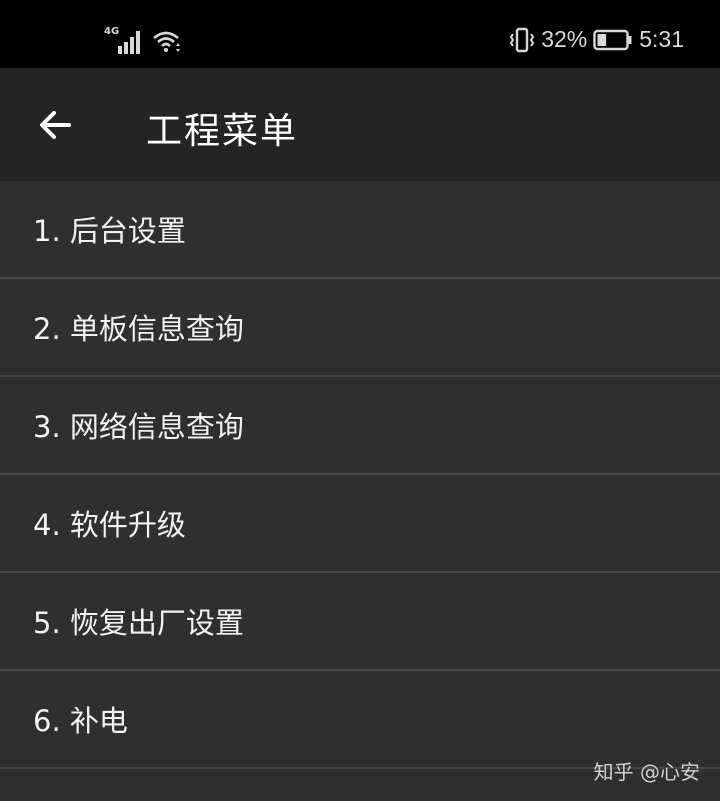 Image resolution: width=720 pixels, height=801 pixels. What do you see at coordinates (522, 39) in the screenshot?
I see `vibrate-icon` at bounding box center [522, 39].